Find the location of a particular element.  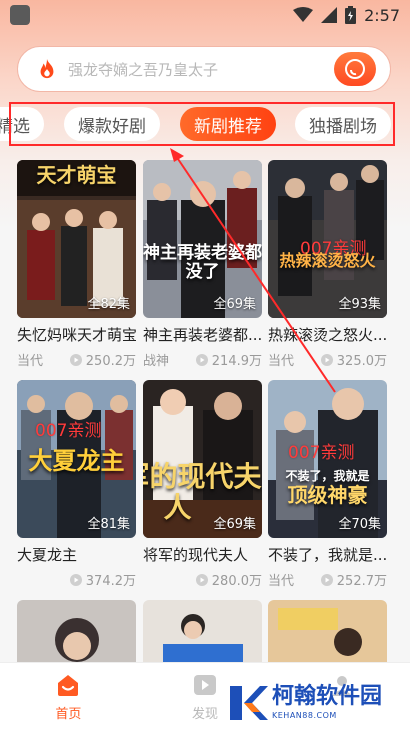

episode-count: 全70集 is located at coordinates (359, 524).